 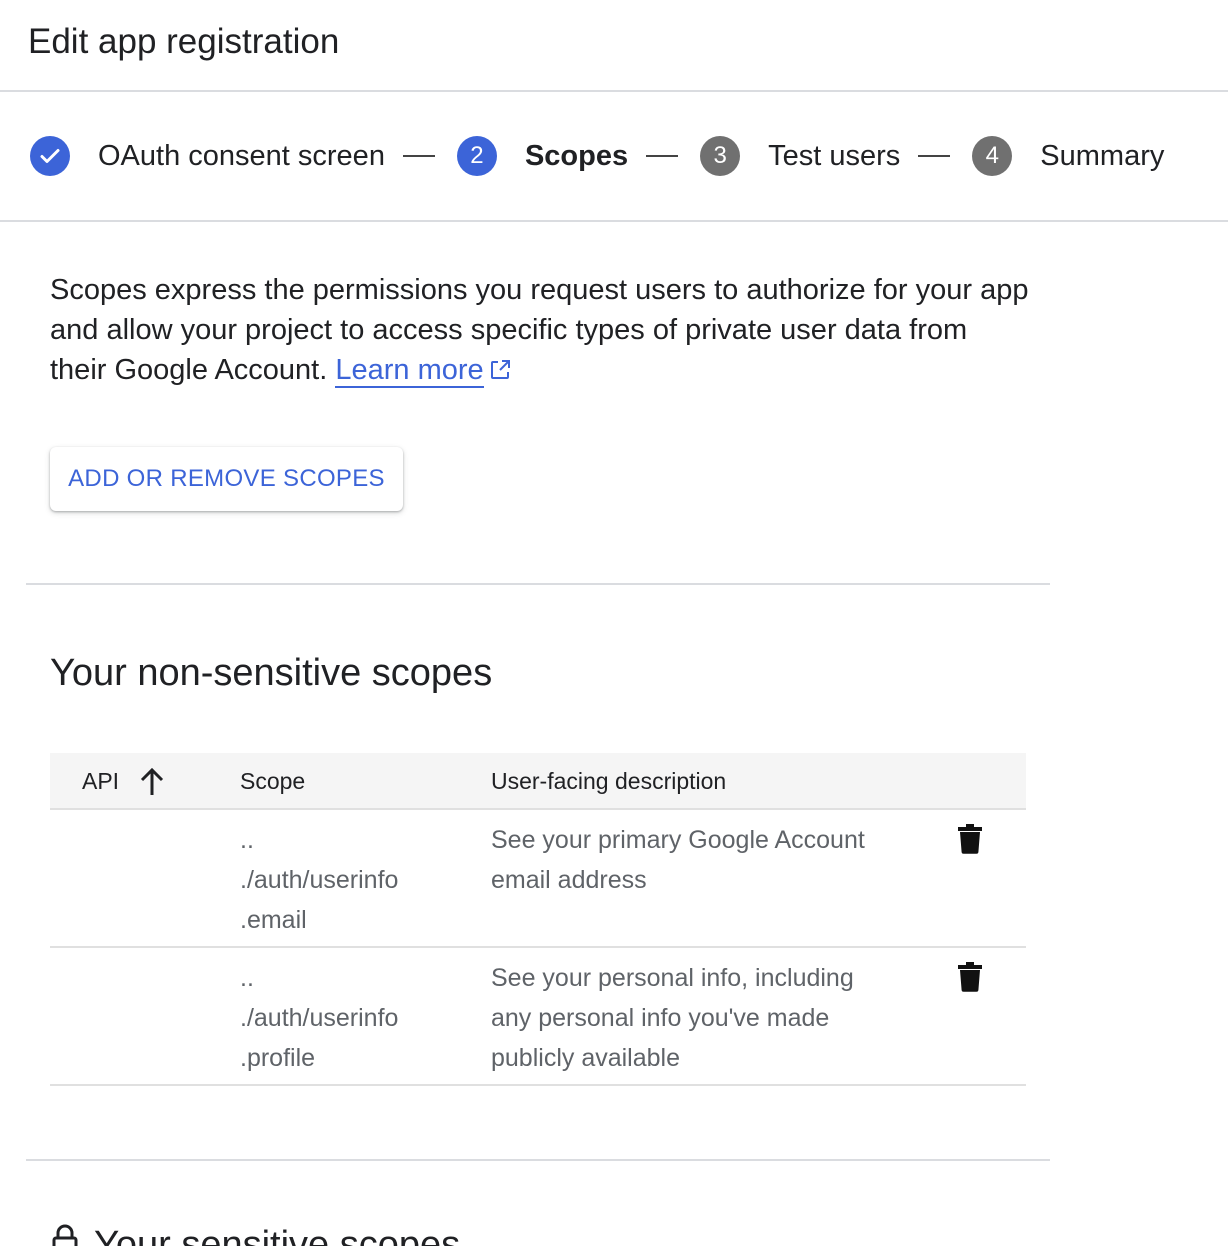 What do you see at coordinates (569, 880) in the screenshot?
I see `description-line: email address` at bounding box center [569, 880].